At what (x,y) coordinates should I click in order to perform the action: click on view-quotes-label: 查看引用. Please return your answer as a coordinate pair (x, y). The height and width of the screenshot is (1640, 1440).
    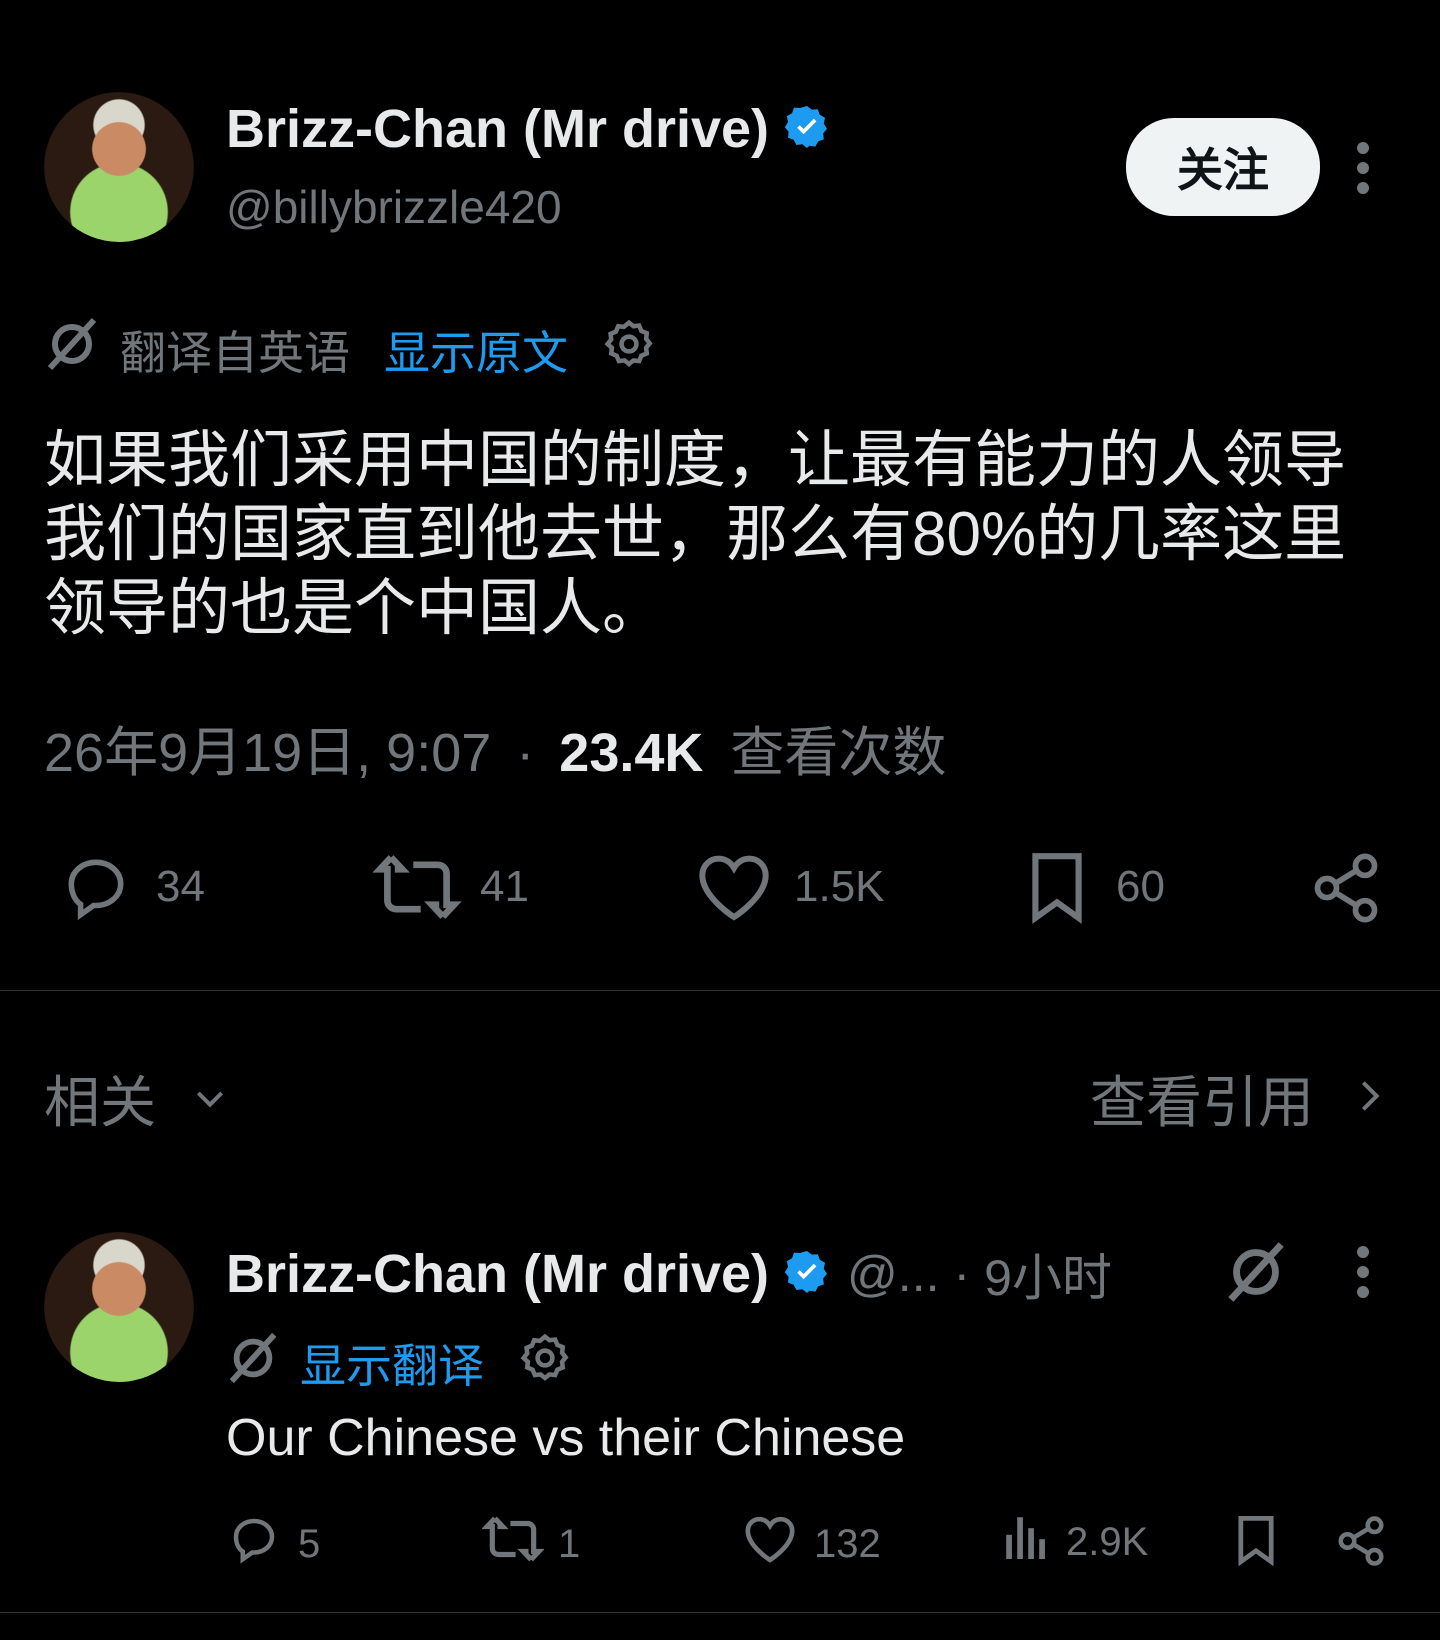
    Looking at the image, I should click on (1202, 1102).